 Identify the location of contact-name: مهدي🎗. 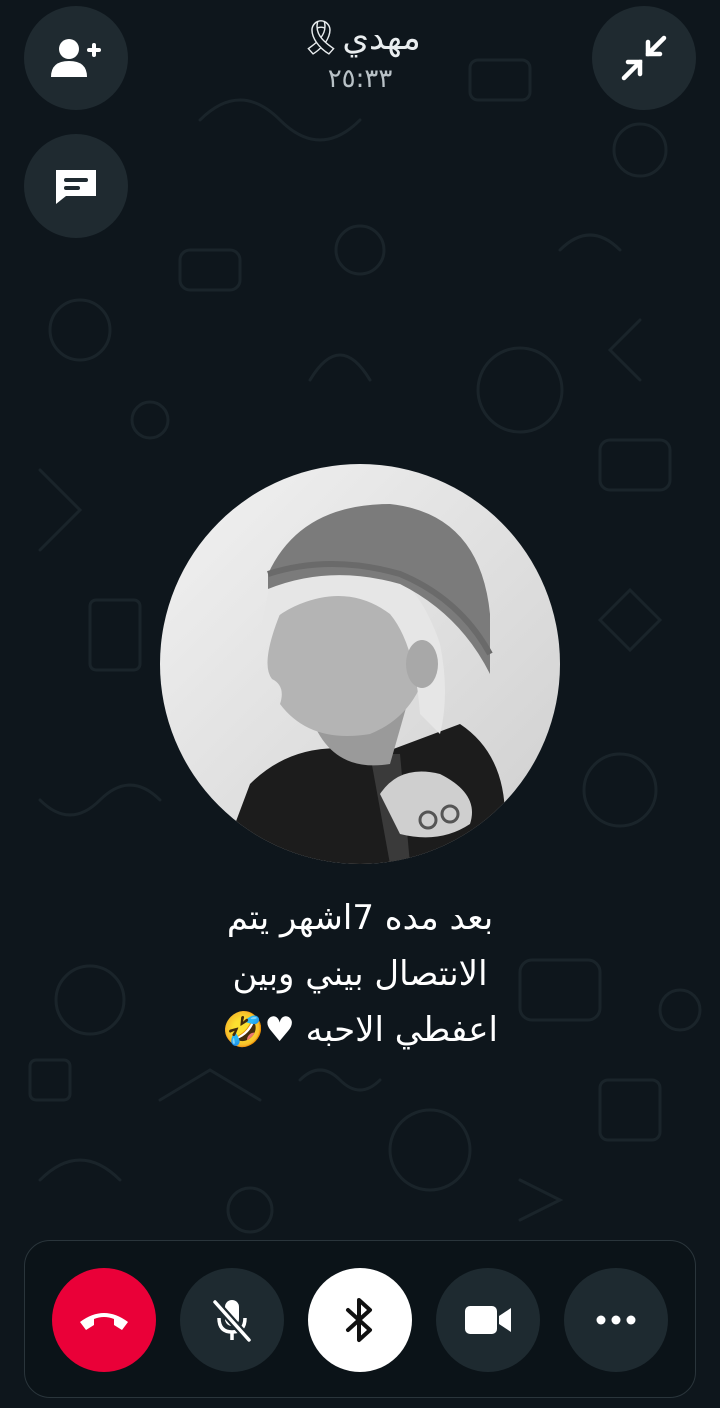
(360, 38).